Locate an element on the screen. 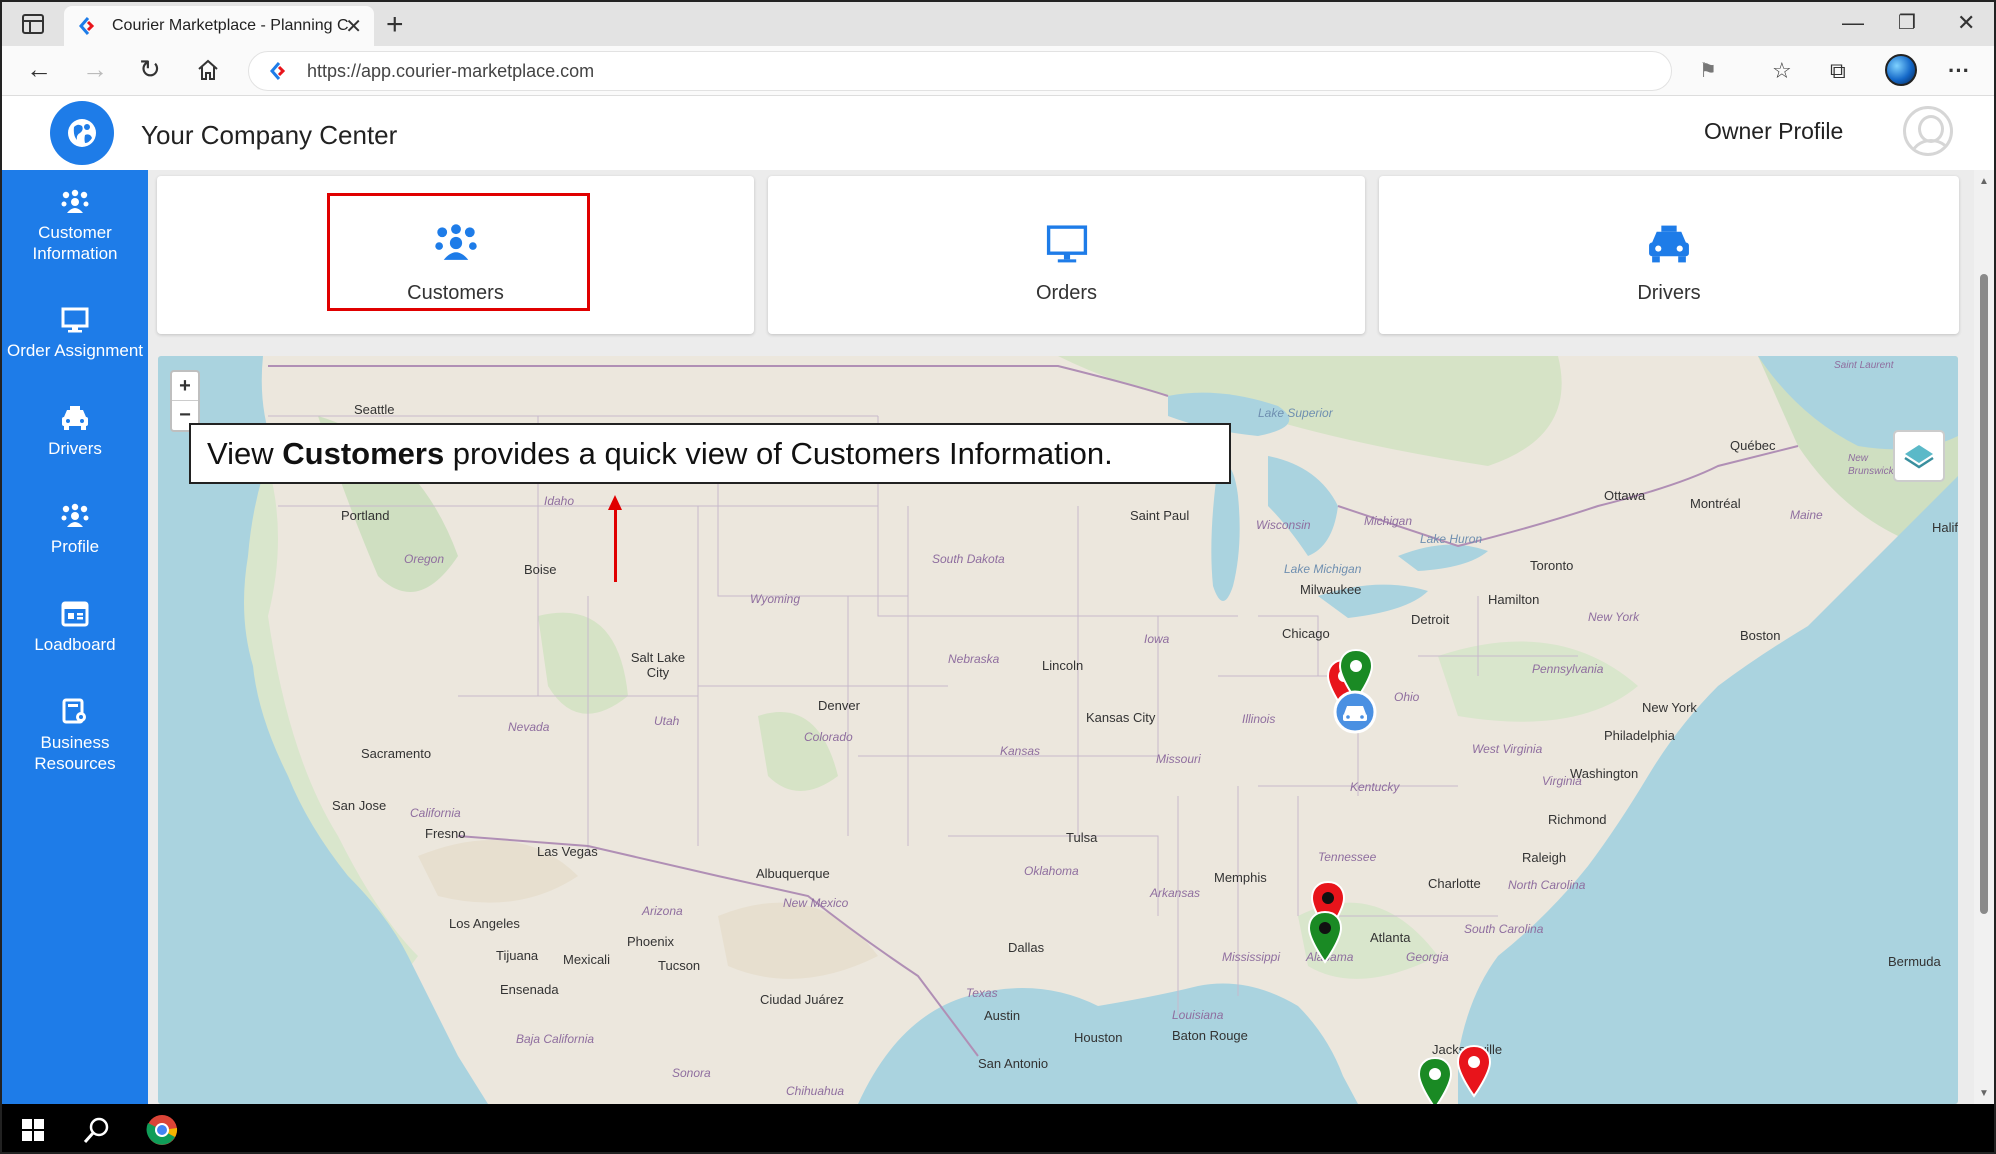 This screenshot has height=1154, width=1996. refresh-icon: ↻ is located at coordinates (150, 69).